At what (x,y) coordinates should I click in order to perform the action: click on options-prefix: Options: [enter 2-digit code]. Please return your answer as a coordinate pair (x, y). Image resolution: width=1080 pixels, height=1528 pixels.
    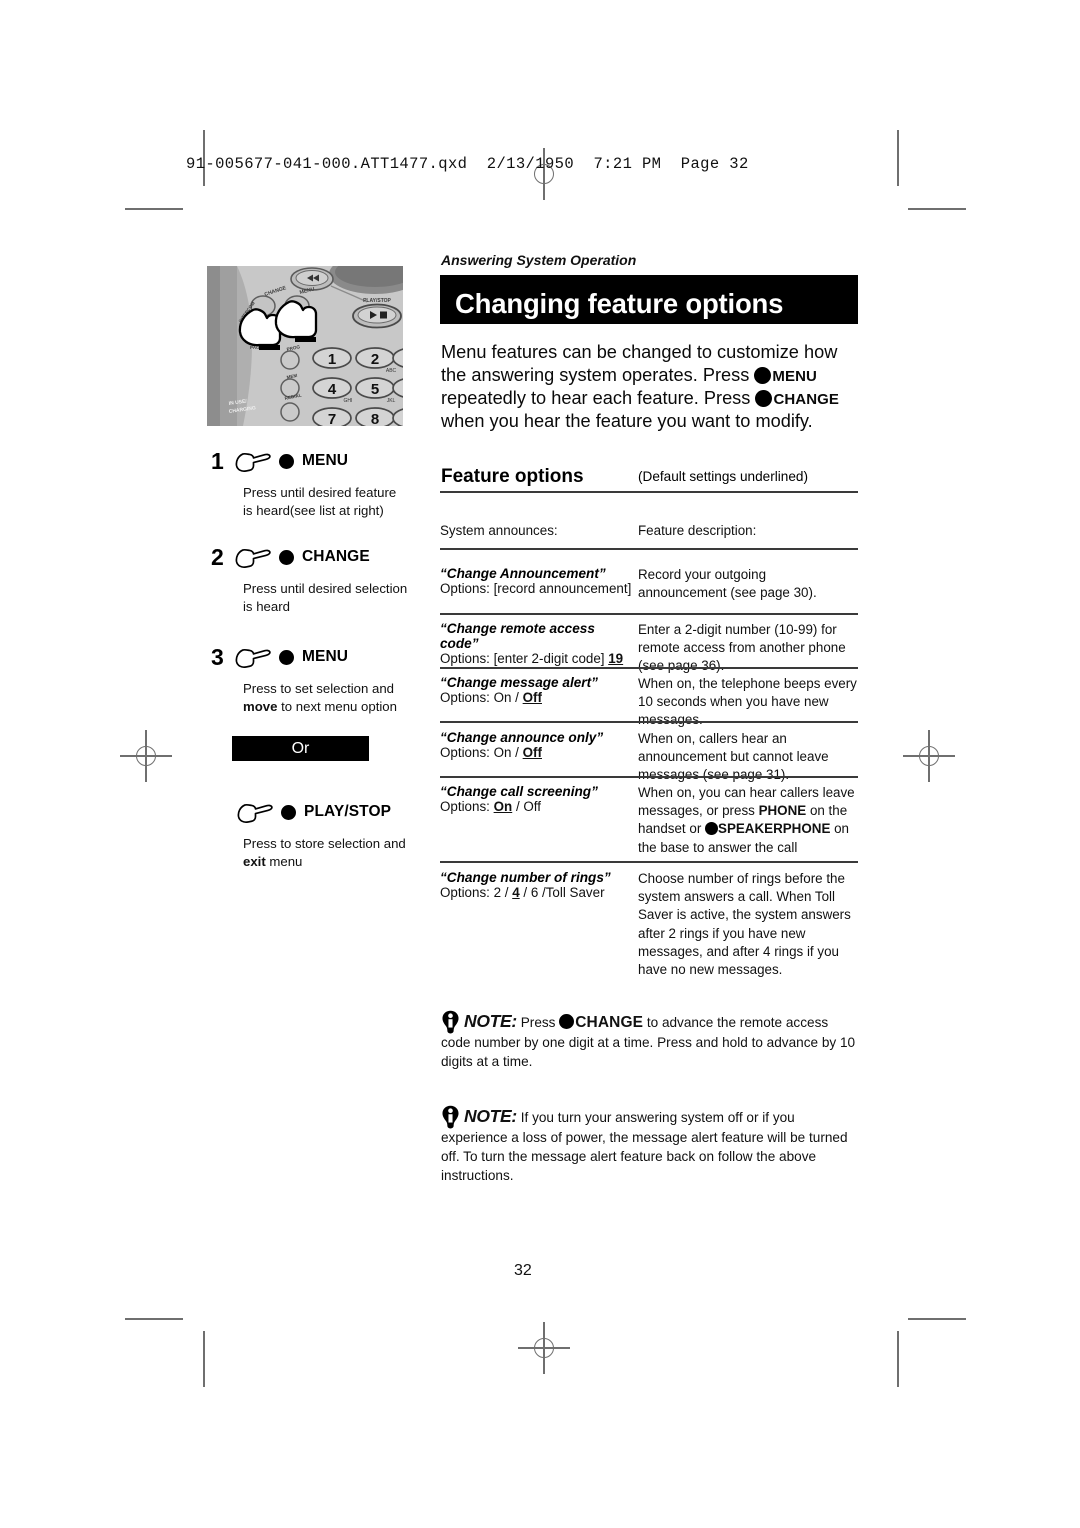
    Looking at the image, I should click on (522, 658).